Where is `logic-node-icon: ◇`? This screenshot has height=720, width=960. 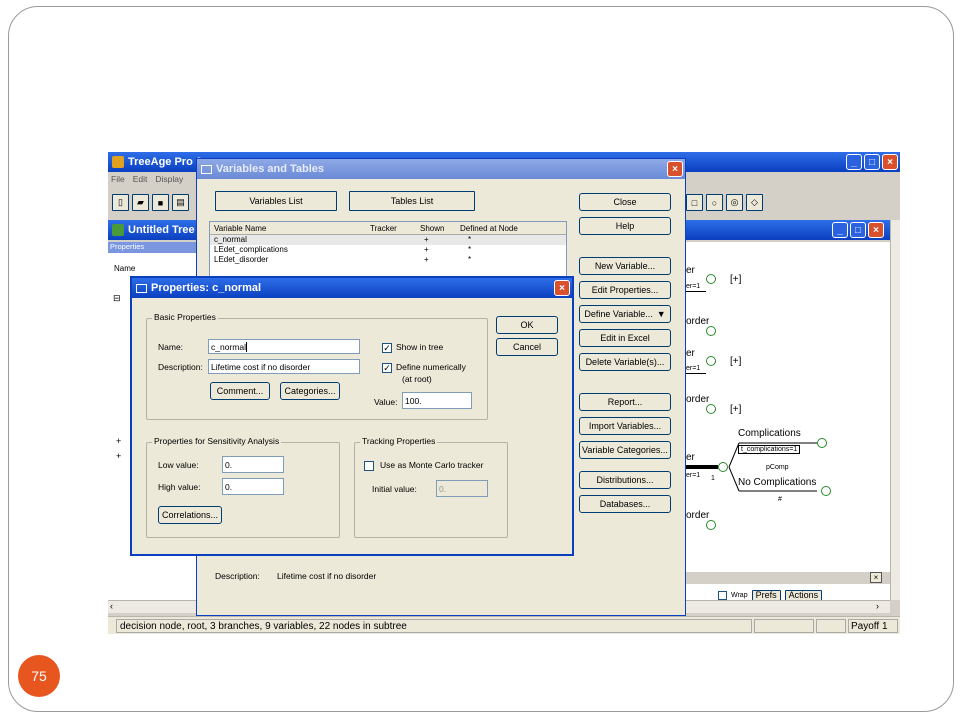 logic-node-icon: ◇ is located at coordinates (754, 202).